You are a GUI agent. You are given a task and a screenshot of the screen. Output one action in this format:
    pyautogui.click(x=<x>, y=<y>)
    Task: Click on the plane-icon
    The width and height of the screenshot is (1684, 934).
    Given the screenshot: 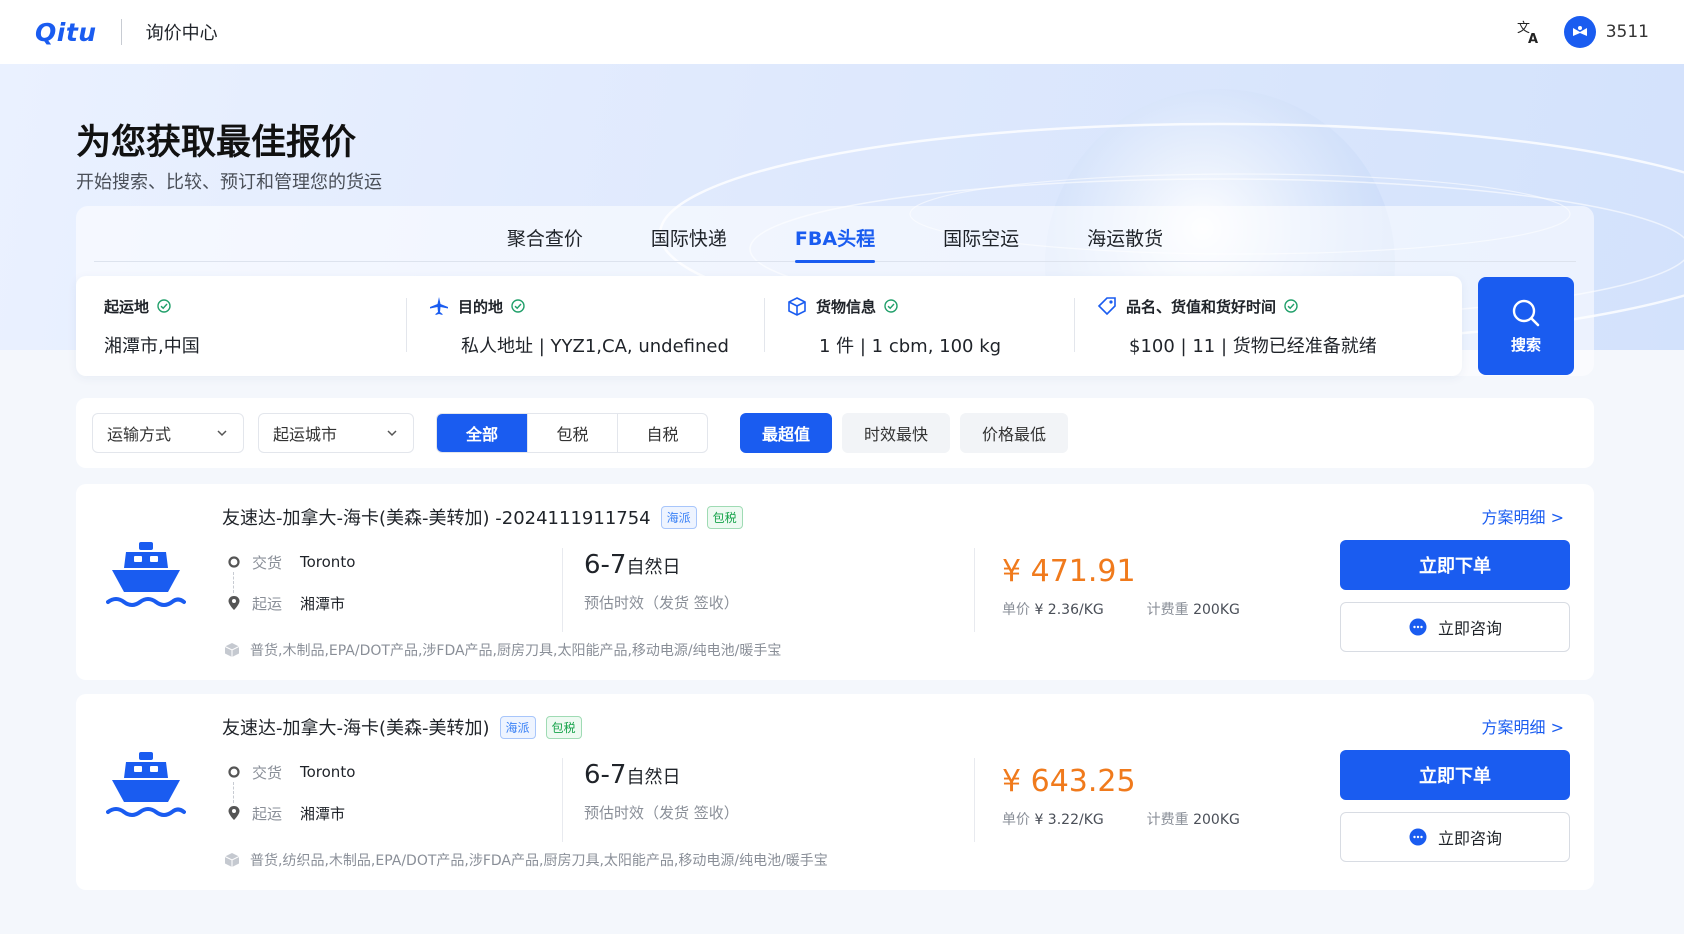 What is the action you would take?
    pyautogui.click(x=439, y=306)
    